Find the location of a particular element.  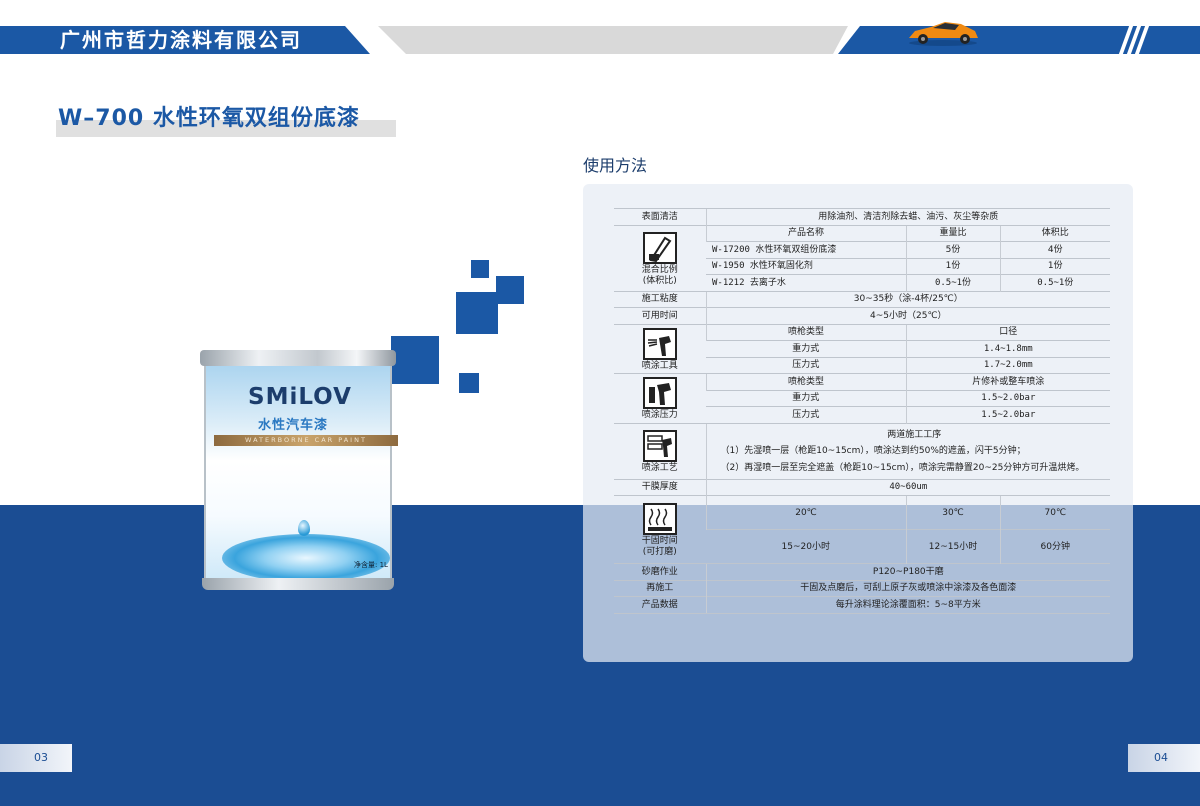

row-value: 干固及点磨后，可刮上原子灰或喷涂中涂漆及各色面漆 is located at coordinates (908, 588).